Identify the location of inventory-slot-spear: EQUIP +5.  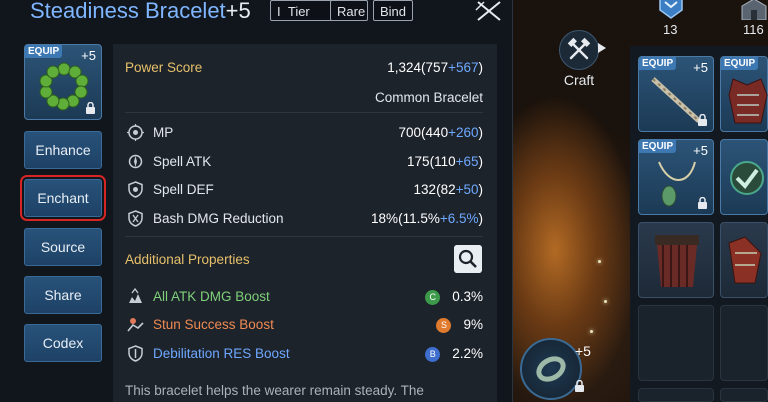
(676, 94).